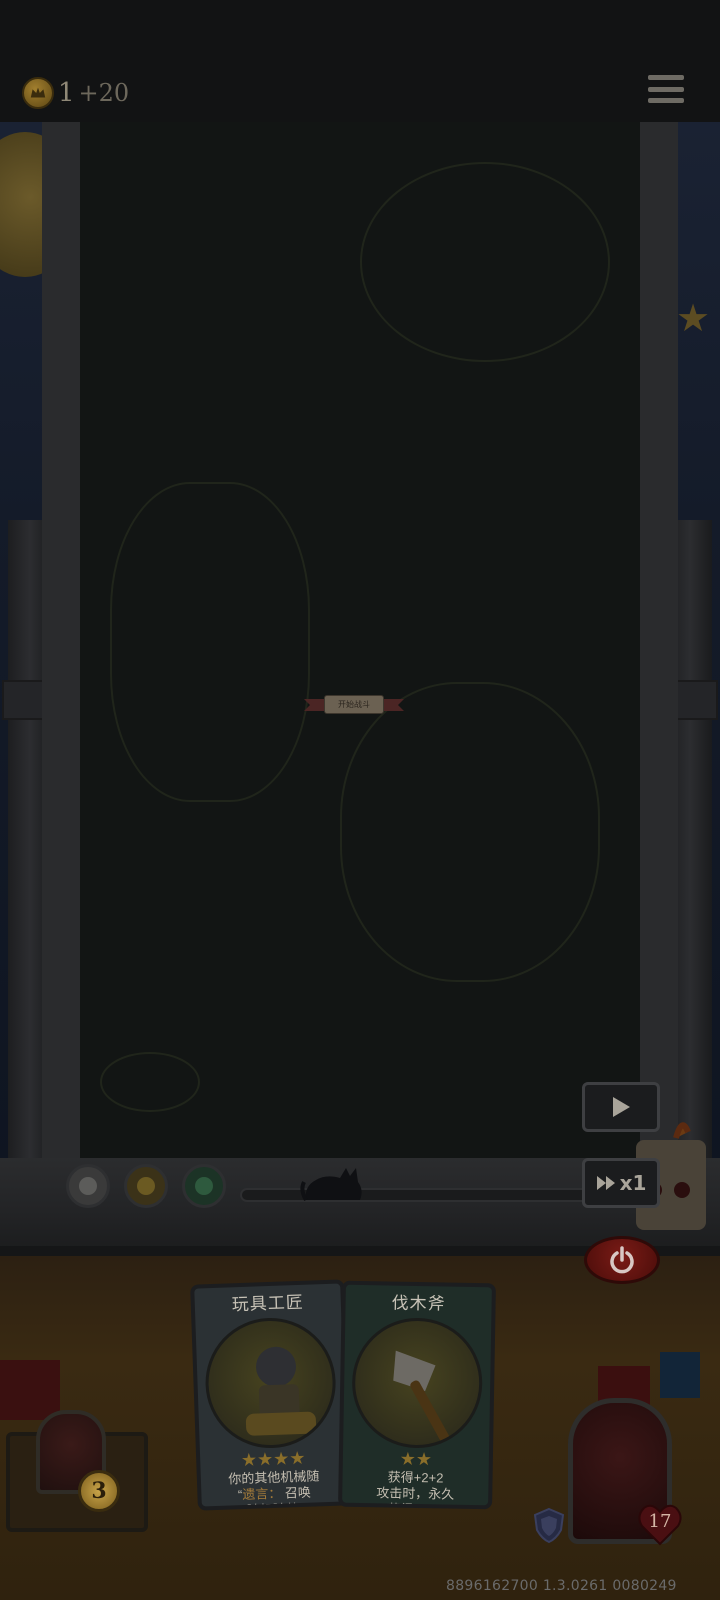 This screenshot has width=720, height=1600. I want to click on power-icon, so click(622, 1260).